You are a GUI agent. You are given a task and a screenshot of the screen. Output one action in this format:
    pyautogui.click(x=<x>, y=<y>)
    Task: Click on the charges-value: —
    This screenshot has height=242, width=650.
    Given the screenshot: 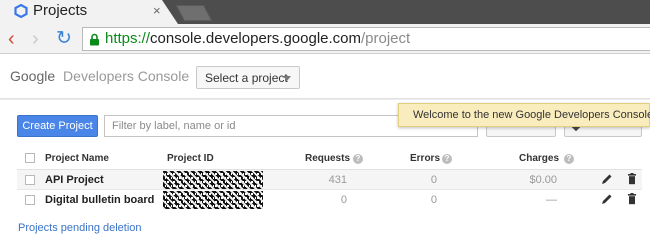 What is the action you would take?
    pyautogui.click(x=551, y=200)
    